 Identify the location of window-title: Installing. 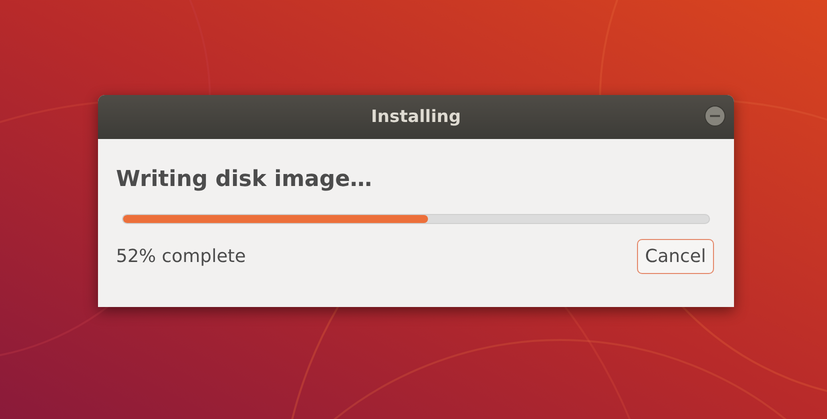
(416, 117).